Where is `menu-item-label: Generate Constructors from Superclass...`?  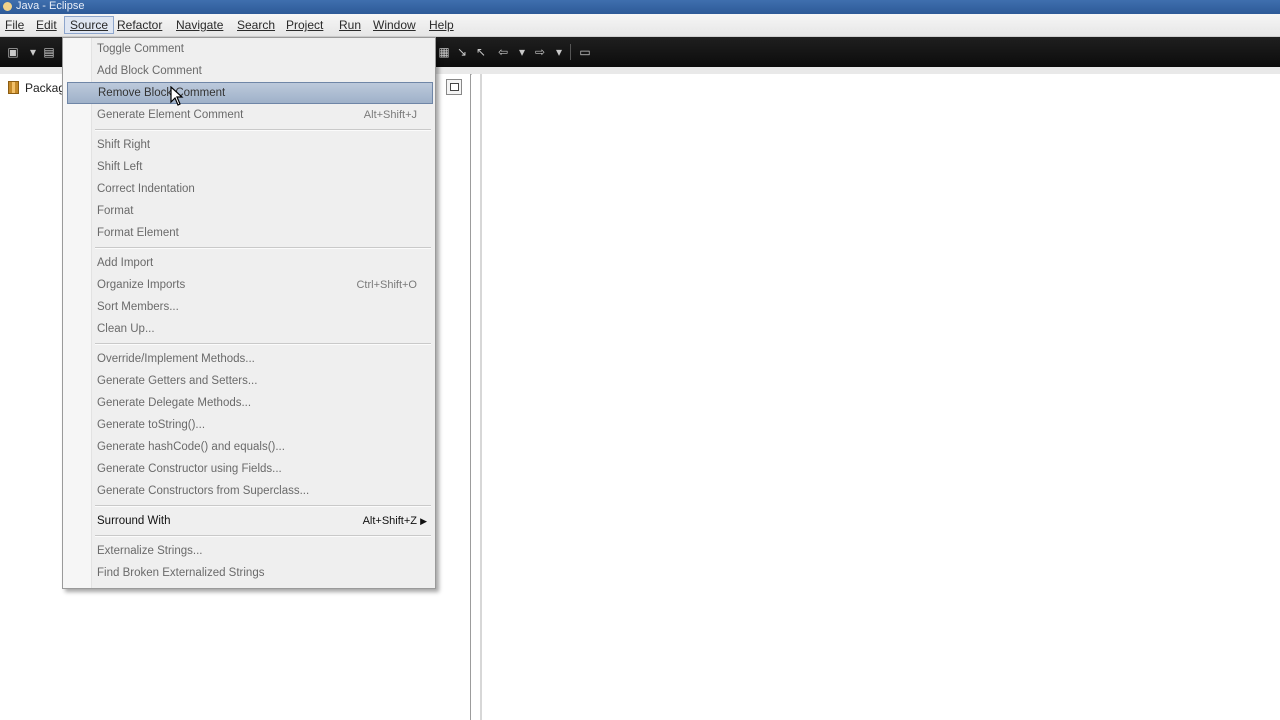 menu-item-label: Generate Constructors from Superclass... is located at coordinates (203, 491).